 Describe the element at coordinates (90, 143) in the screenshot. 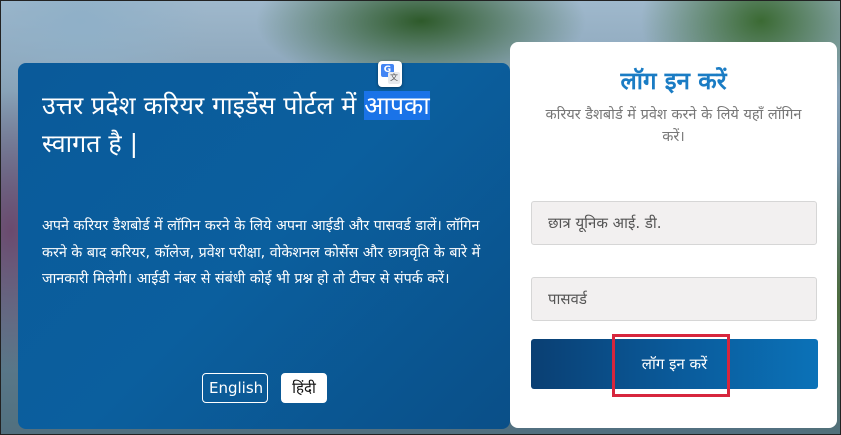

I see `welcome-text-end: स्वागत है |` at that location.